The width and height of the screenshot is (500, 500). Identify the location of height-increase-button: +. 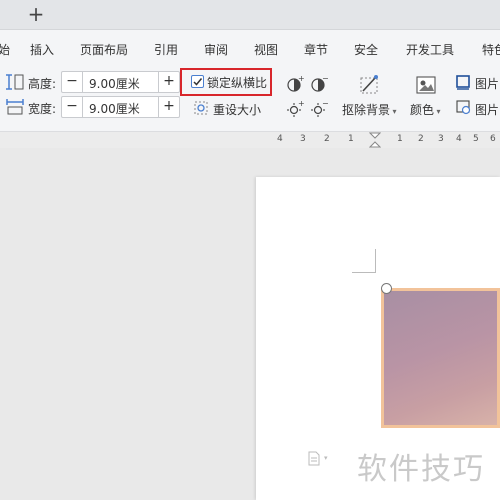
(168, 82).